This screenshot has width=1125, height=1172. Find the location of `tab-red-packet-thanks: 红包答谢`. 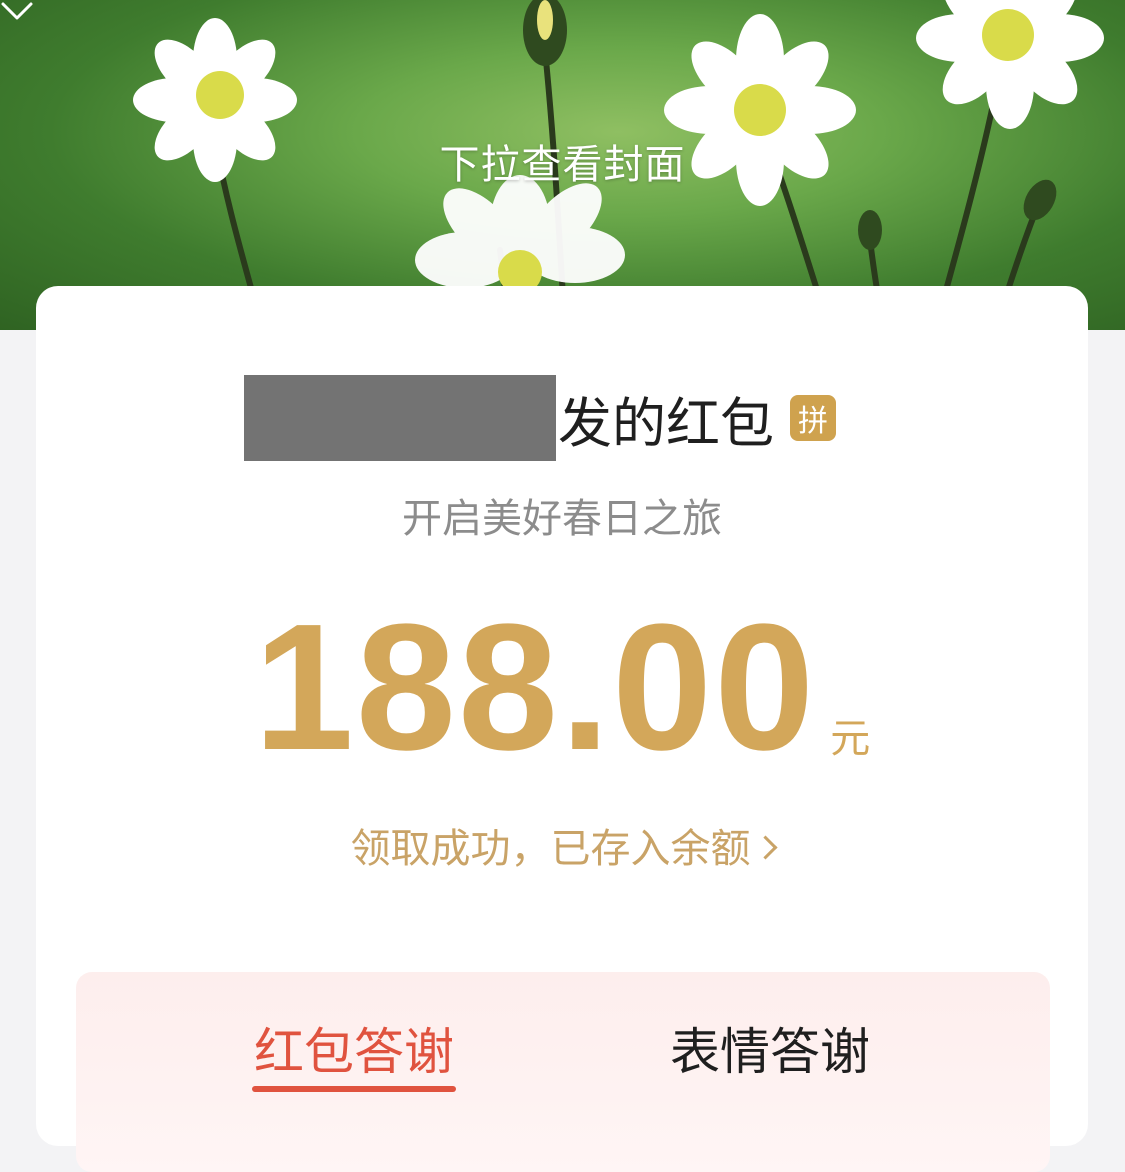

tab-red-packet-thanks: 红包答谢 is located at coordinates (354, 1048).